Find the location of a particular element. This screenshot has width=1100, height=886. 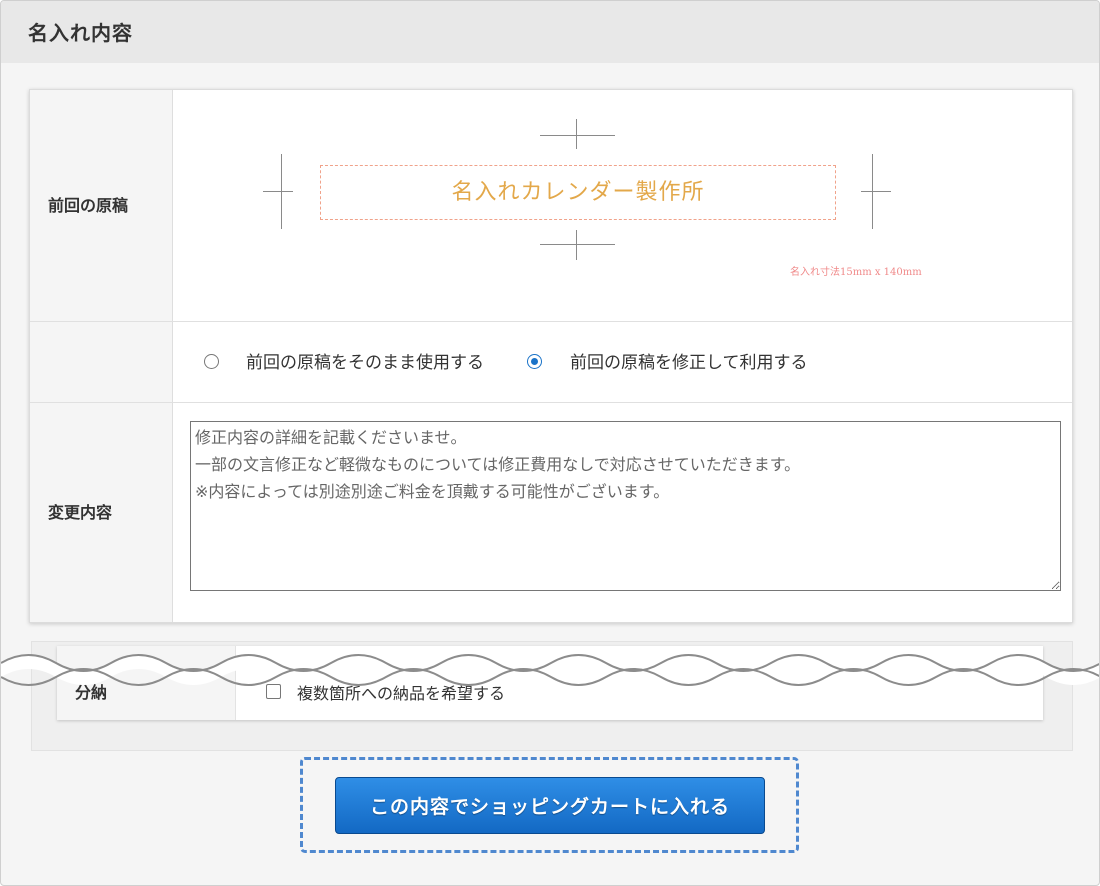

previous-draft-label: 前回の原稿 is located at coordinates (88, 205).